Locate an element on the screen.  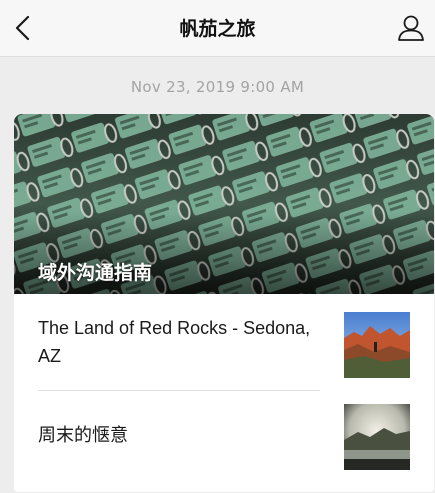
navigation-bar: 帆茄之旅 is located at coordinates (217, 28).